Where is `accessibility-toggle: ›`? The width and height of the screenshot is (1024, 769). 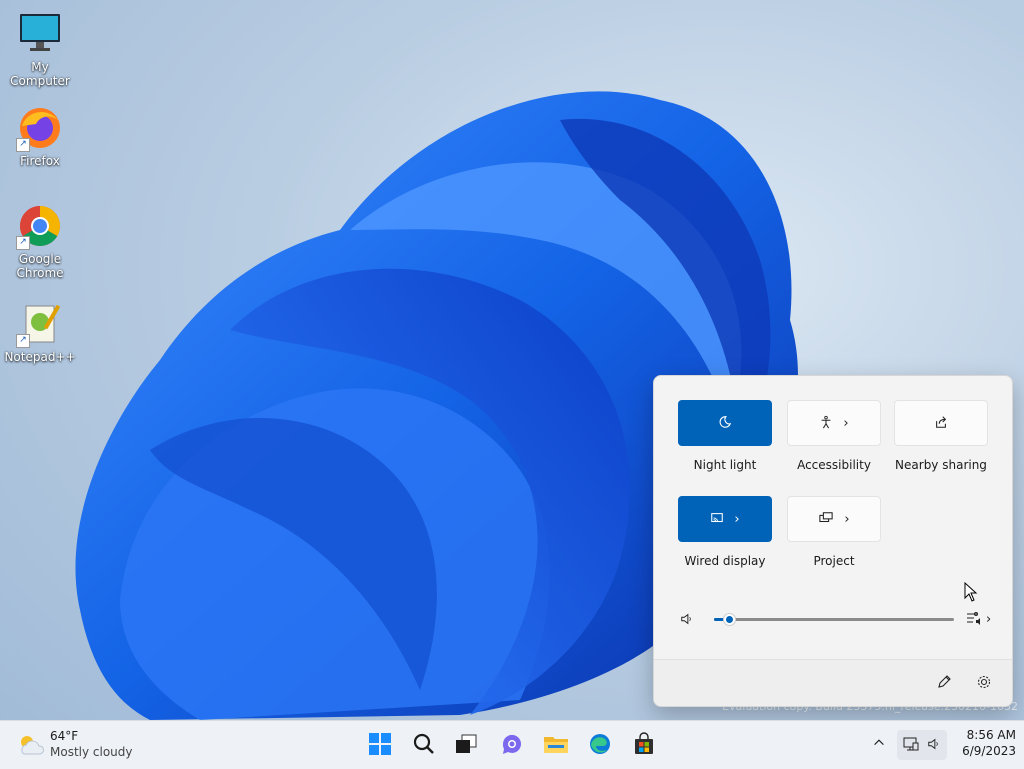 accessibility-toggle: › is located at coordinates (834, 423).